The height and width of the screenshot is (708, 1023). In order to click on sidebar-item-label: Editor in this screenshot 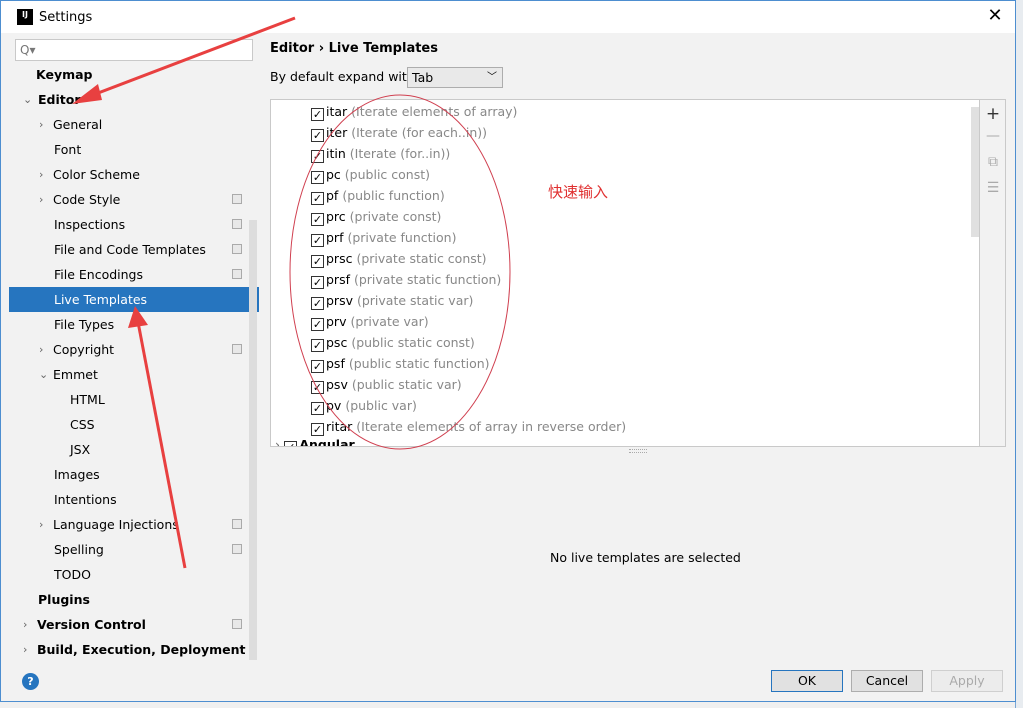, I will do `click(59, 99)`.